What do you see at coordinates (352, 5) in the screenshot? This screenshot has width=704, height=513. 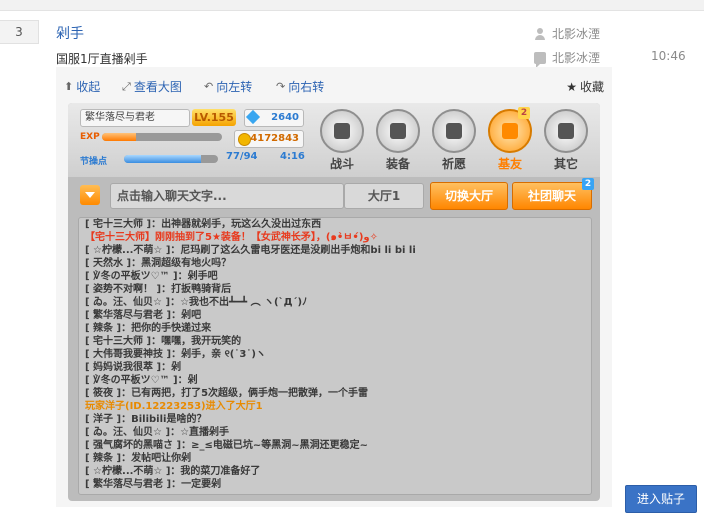 I see `top-divider` at bounding box center [352, 5].